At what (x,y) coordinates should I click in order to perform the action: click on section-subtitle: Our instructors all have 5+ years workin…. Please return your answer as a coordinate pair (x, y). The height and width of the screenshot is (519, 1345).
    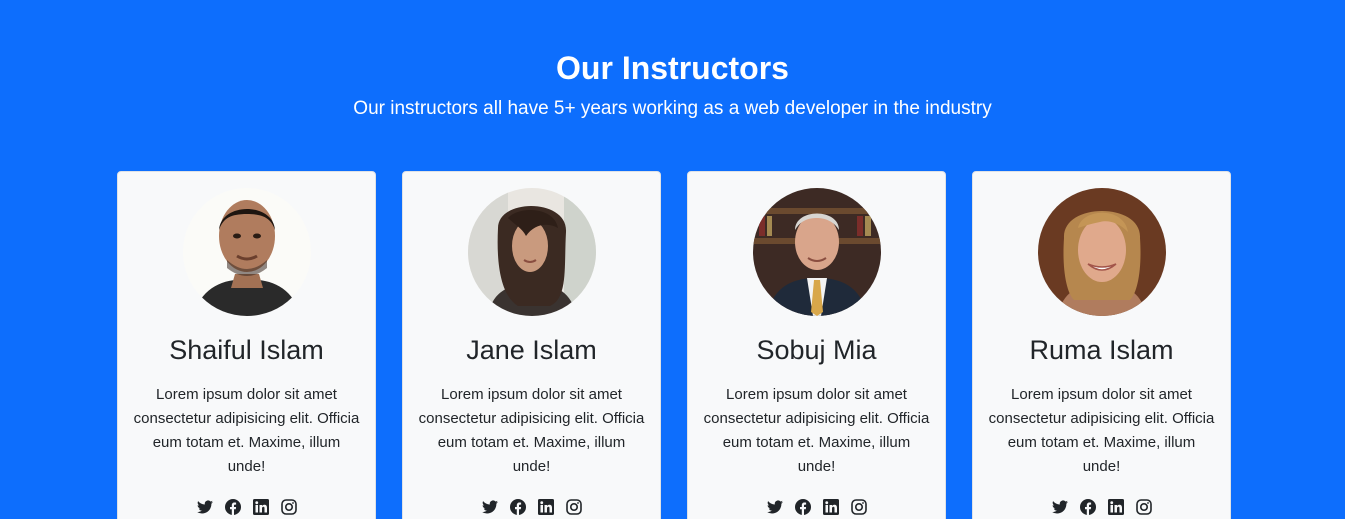
    Looking at the image, I should click on (672, 108).